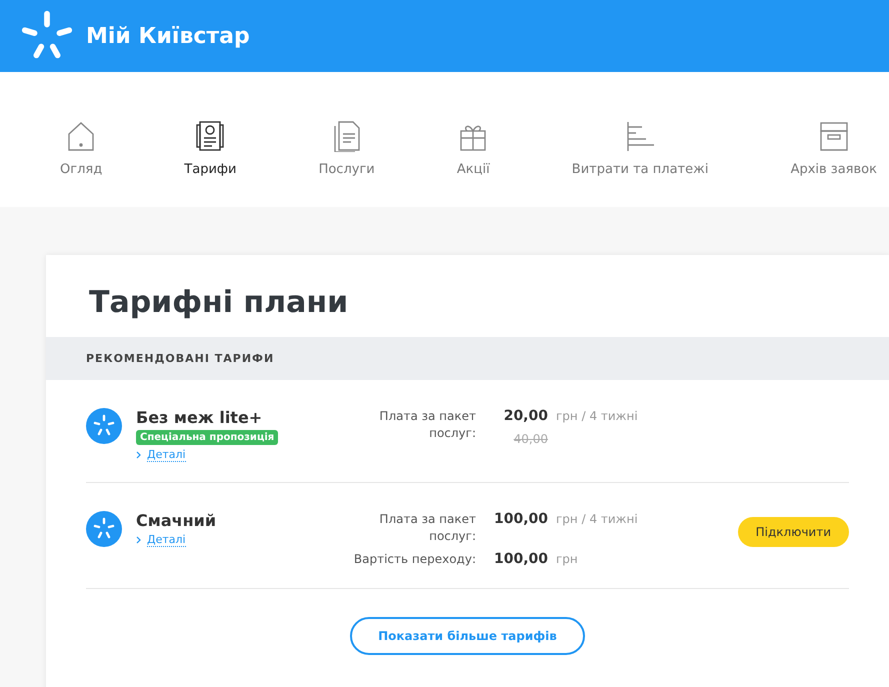 Image resolution: width=889 pixels, height=687 pixels. Describe the element at coordinates (168, 36) in the screenshot. I see `app-title: Мій Київстар` at that location.